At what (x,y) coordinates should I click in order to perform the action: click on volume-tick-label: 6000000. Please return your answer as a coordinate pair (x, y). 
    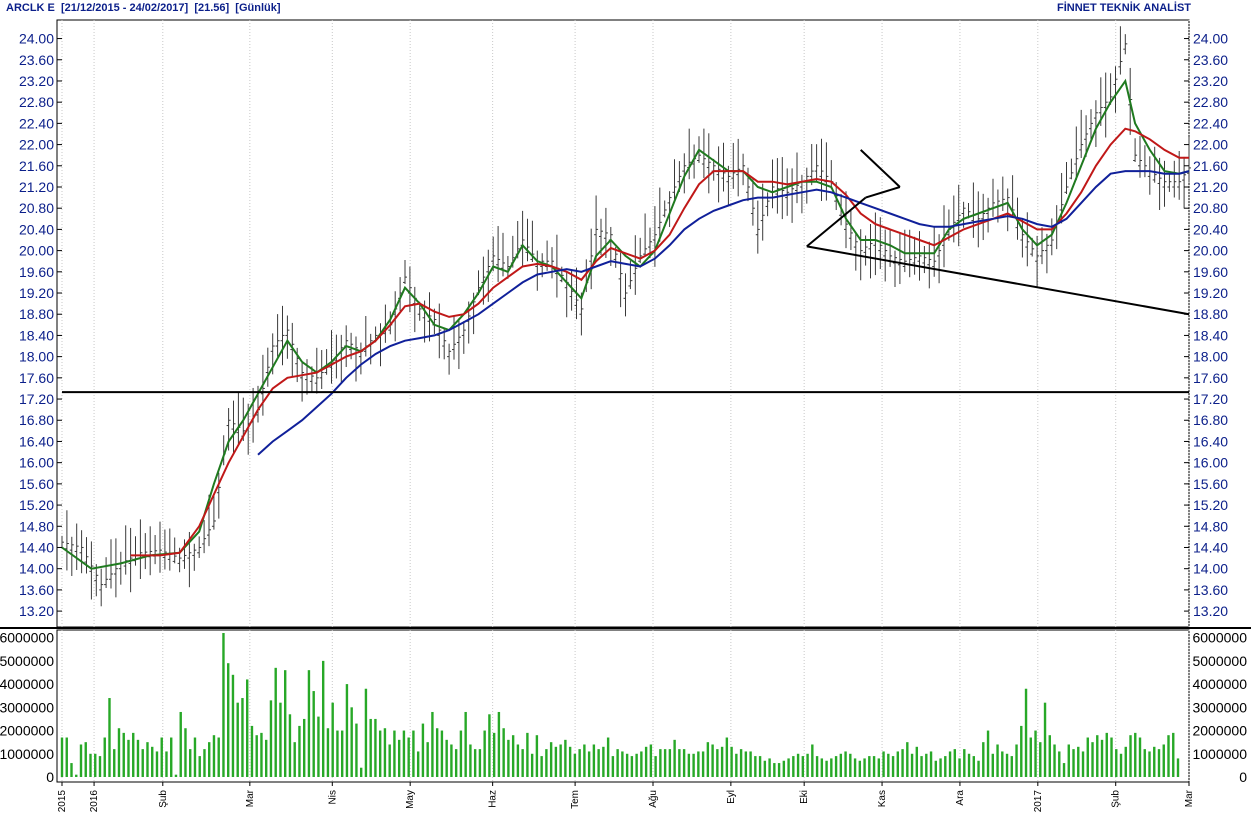
    Looking at the image, I should click on (27, 638).